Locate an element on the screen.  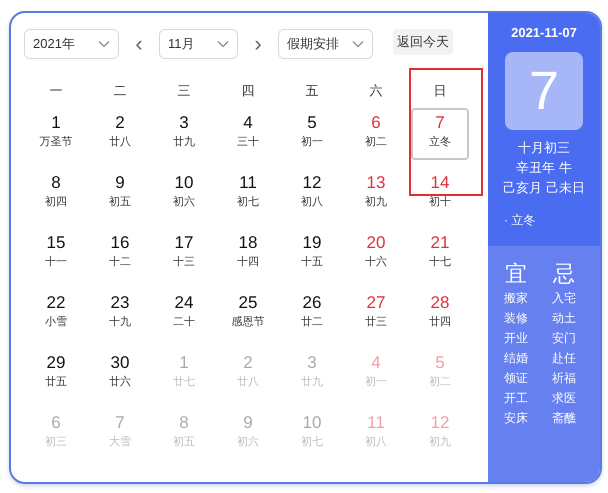
day-cell: 25 感恩节 is located at coordinates (248, 314).